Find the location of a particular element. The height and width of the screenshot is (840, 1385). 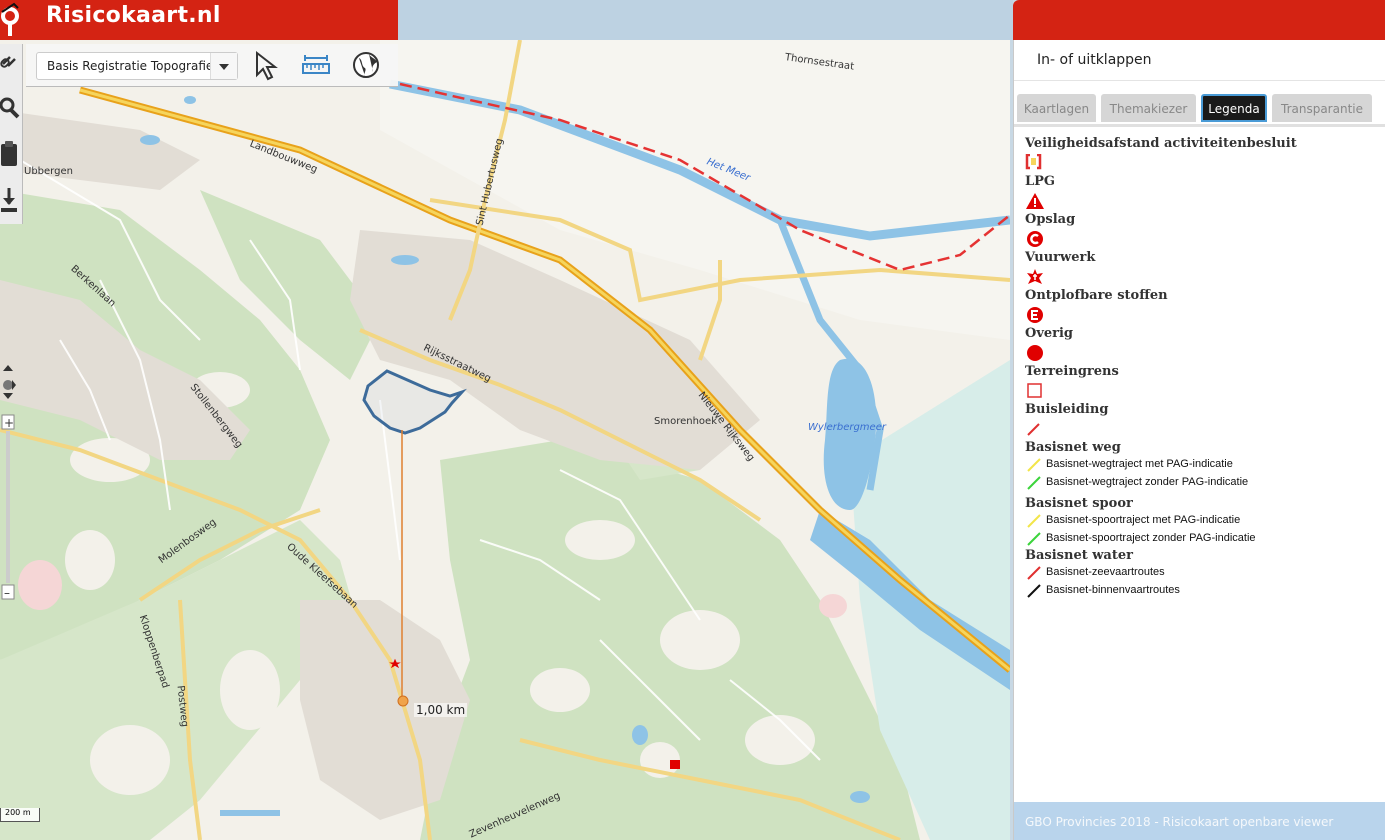

lpg-triangle-icon is located at coordinates (1200, 201).